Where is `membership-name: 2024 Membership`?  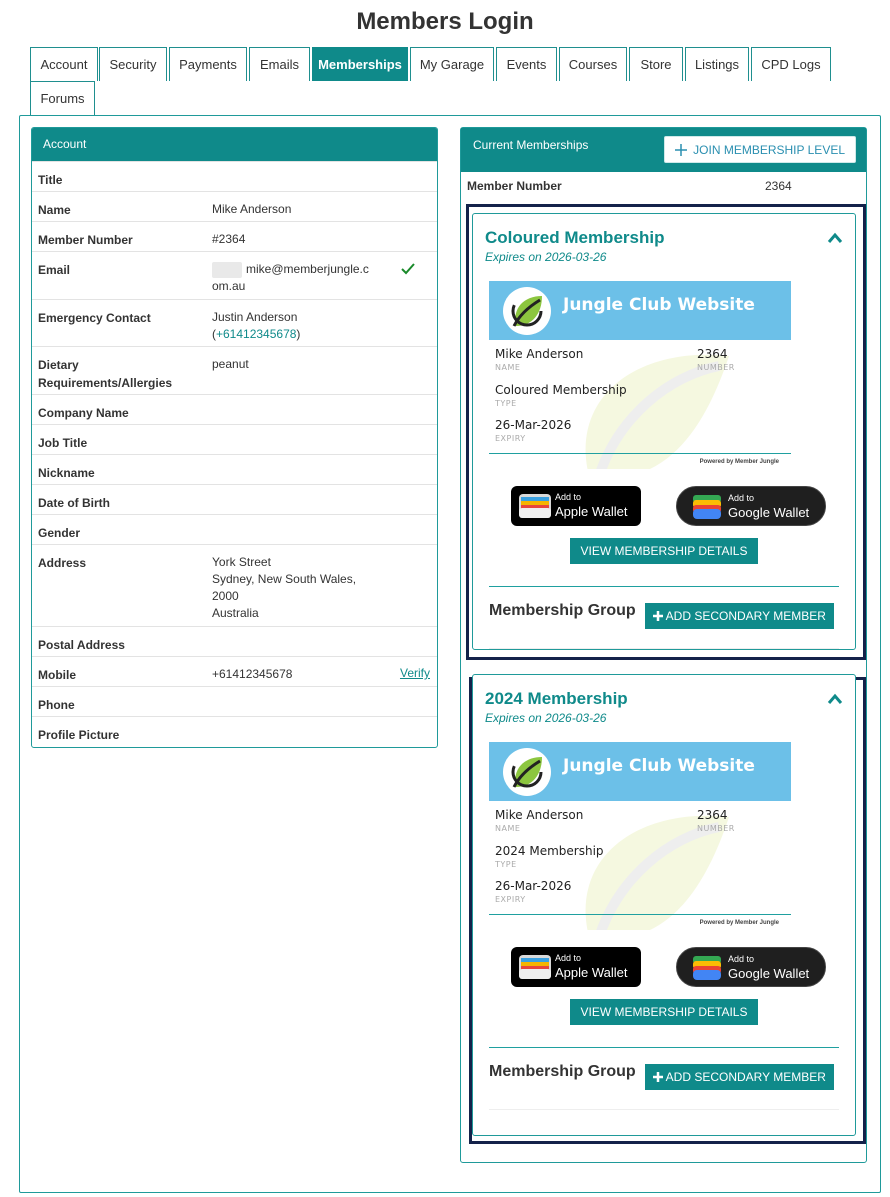 membership-name: 2024 Membership is located at coordinates (556, 698).